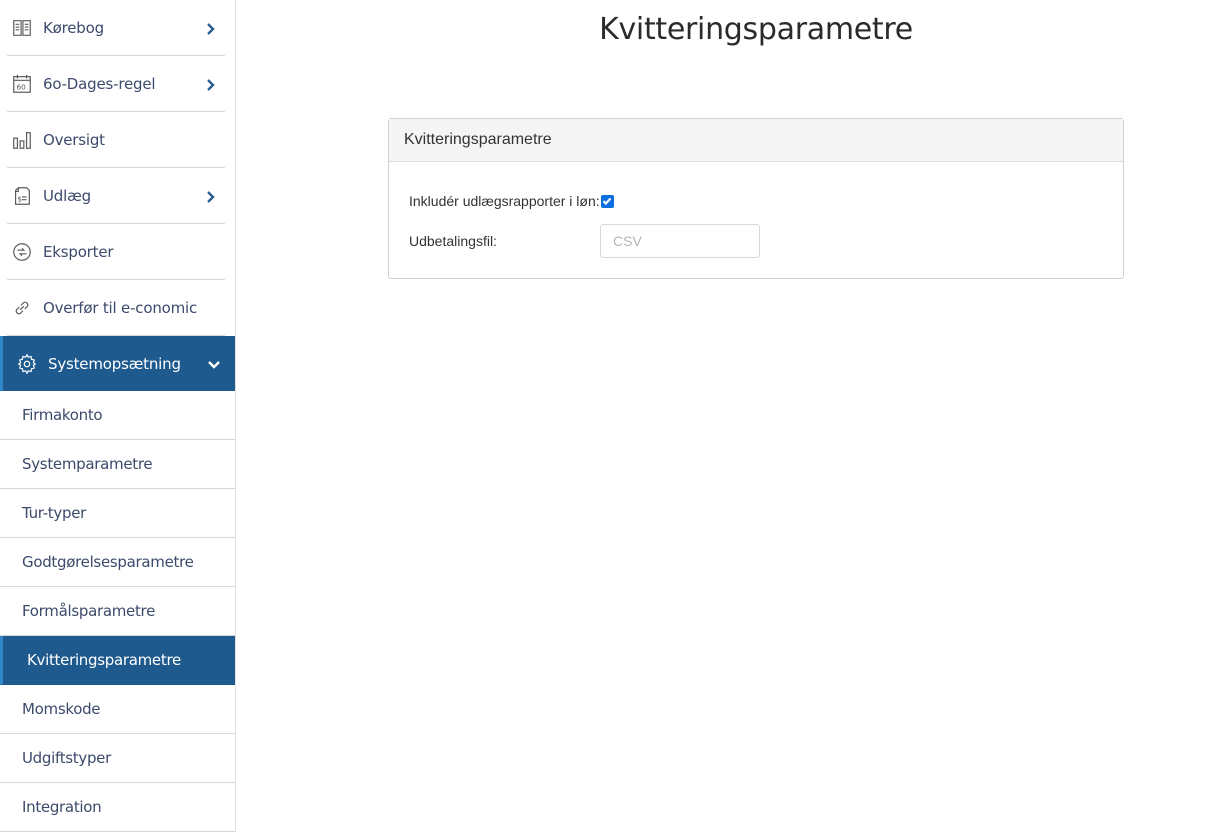 The height and width of the screenshot is (832, 1215). What do you see at coordinates (73, 27) in the screenshot?
I see `sidebar-item-label: Kørebog` at bounding box center [73, 27].